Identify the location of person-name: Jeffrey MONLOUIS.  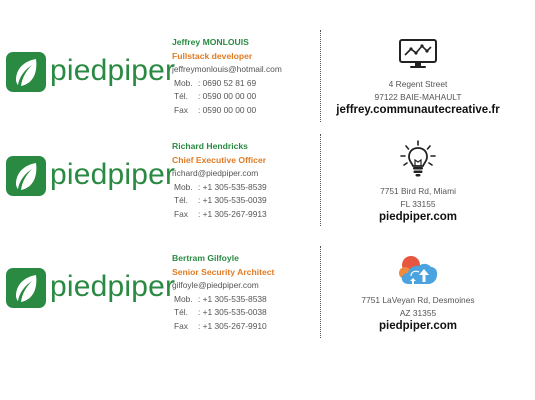
(210, 42).